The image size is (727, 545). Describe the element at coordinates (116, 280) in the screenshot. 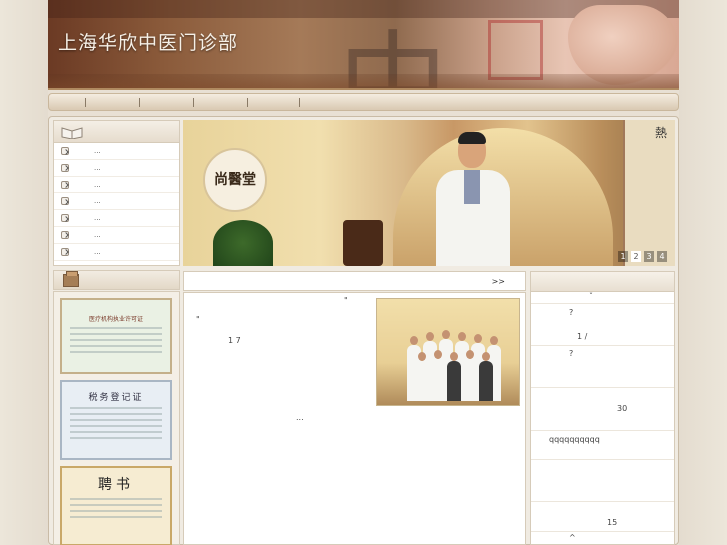

I see `certificates-header` at that location.